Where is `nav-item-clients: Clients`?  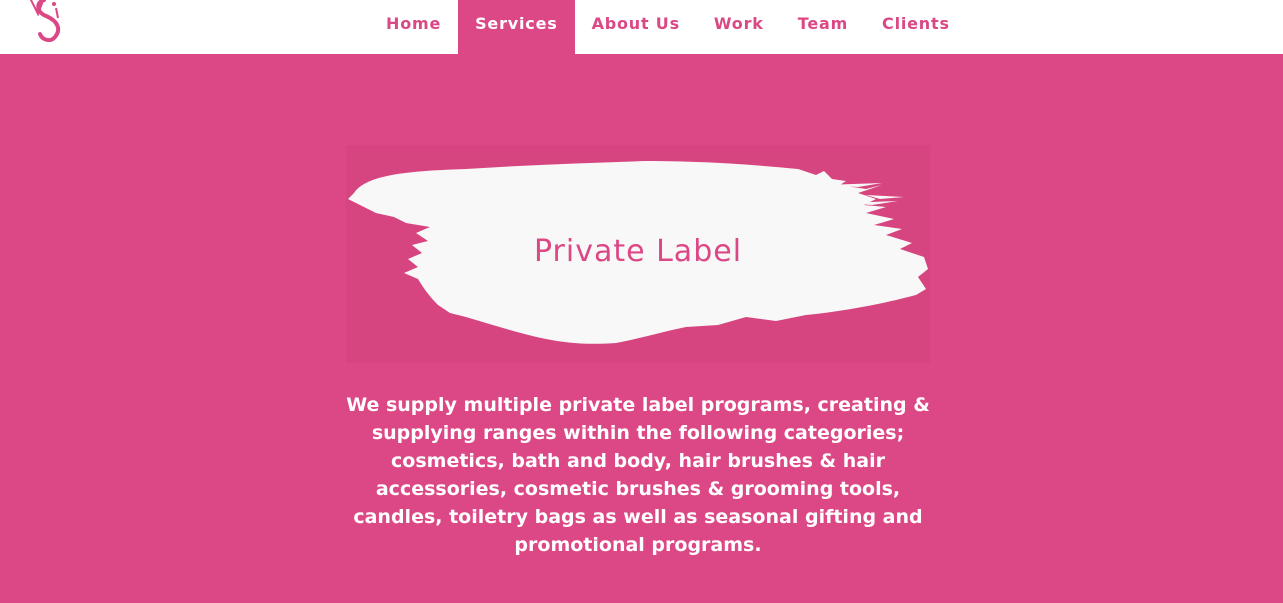
nav-item-clients: Clients is located at coordinates (916, 24).